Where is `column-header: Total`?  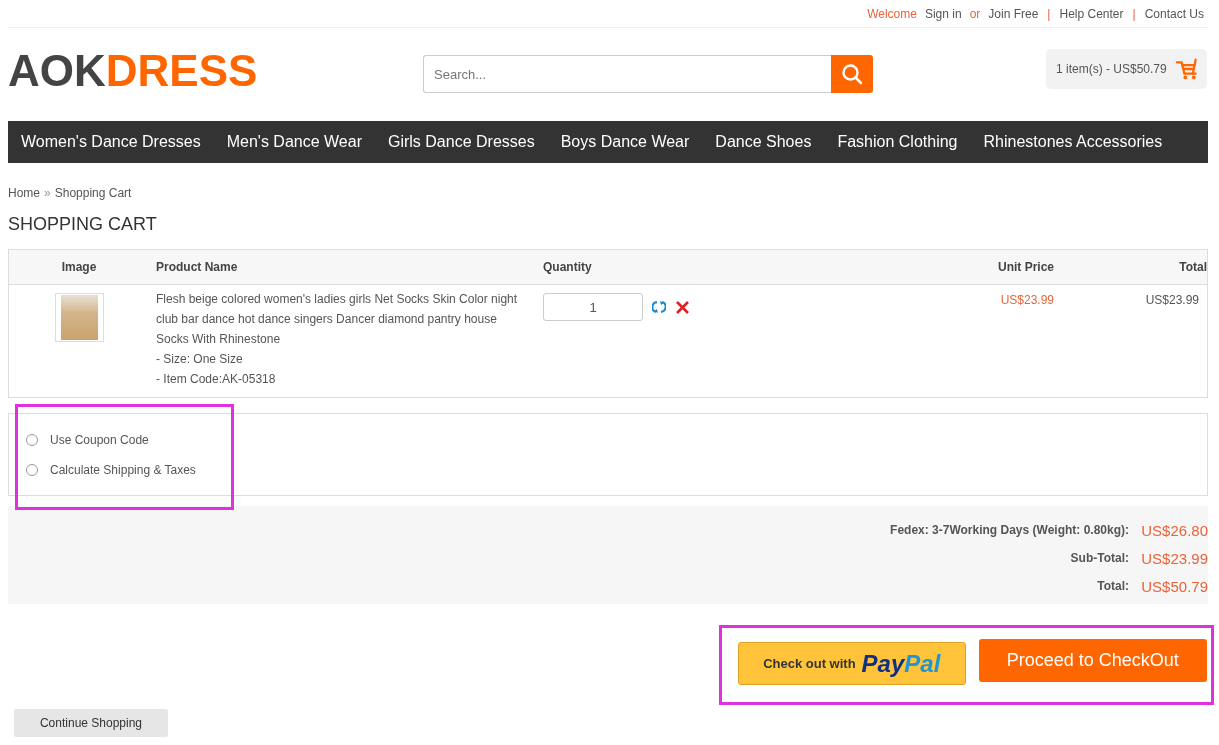 column-header: Total is located at coordinates (1192, 267).